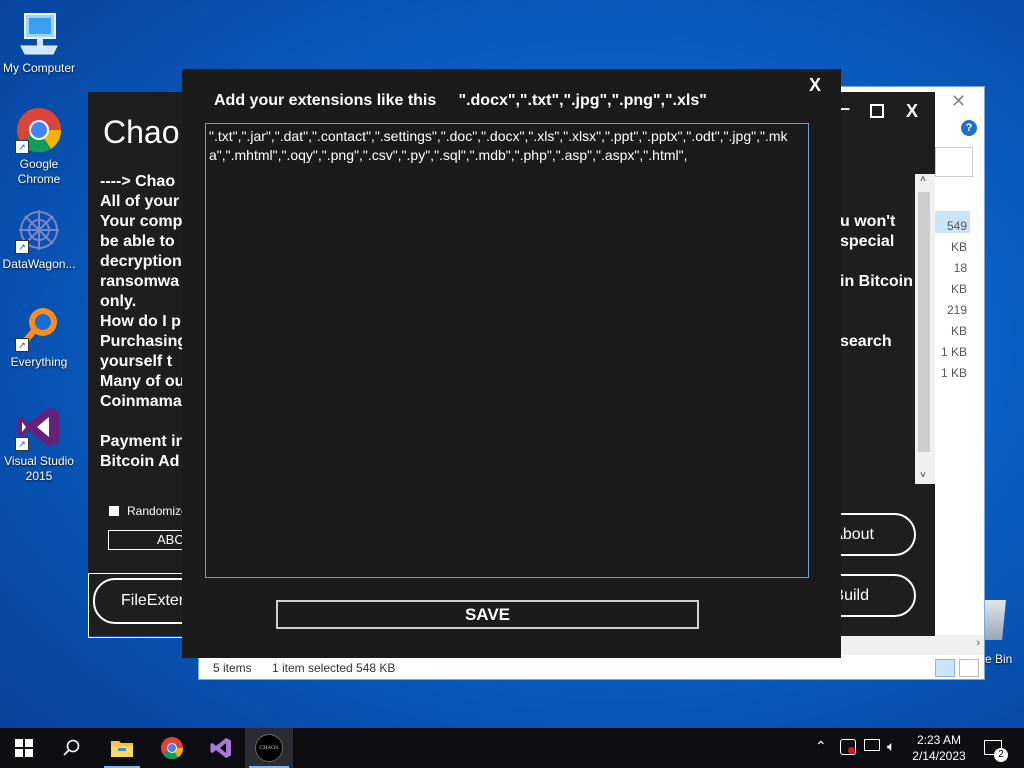 Image resolution: width=1024 pixels, height=768 pixels. I want to click on builder-title: Chao, so click(141, 132).